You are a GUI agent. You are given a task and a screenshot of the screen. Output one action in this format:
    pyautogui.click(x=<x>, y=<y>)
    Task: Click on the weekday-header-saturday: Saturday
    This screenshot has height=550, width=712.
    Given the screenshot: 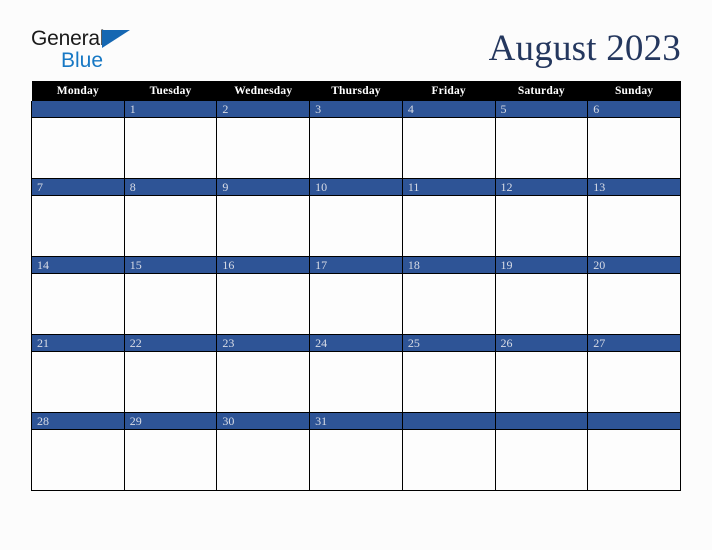 What is the action you would take?
    pyautogui.click(x=541, y=91)
    